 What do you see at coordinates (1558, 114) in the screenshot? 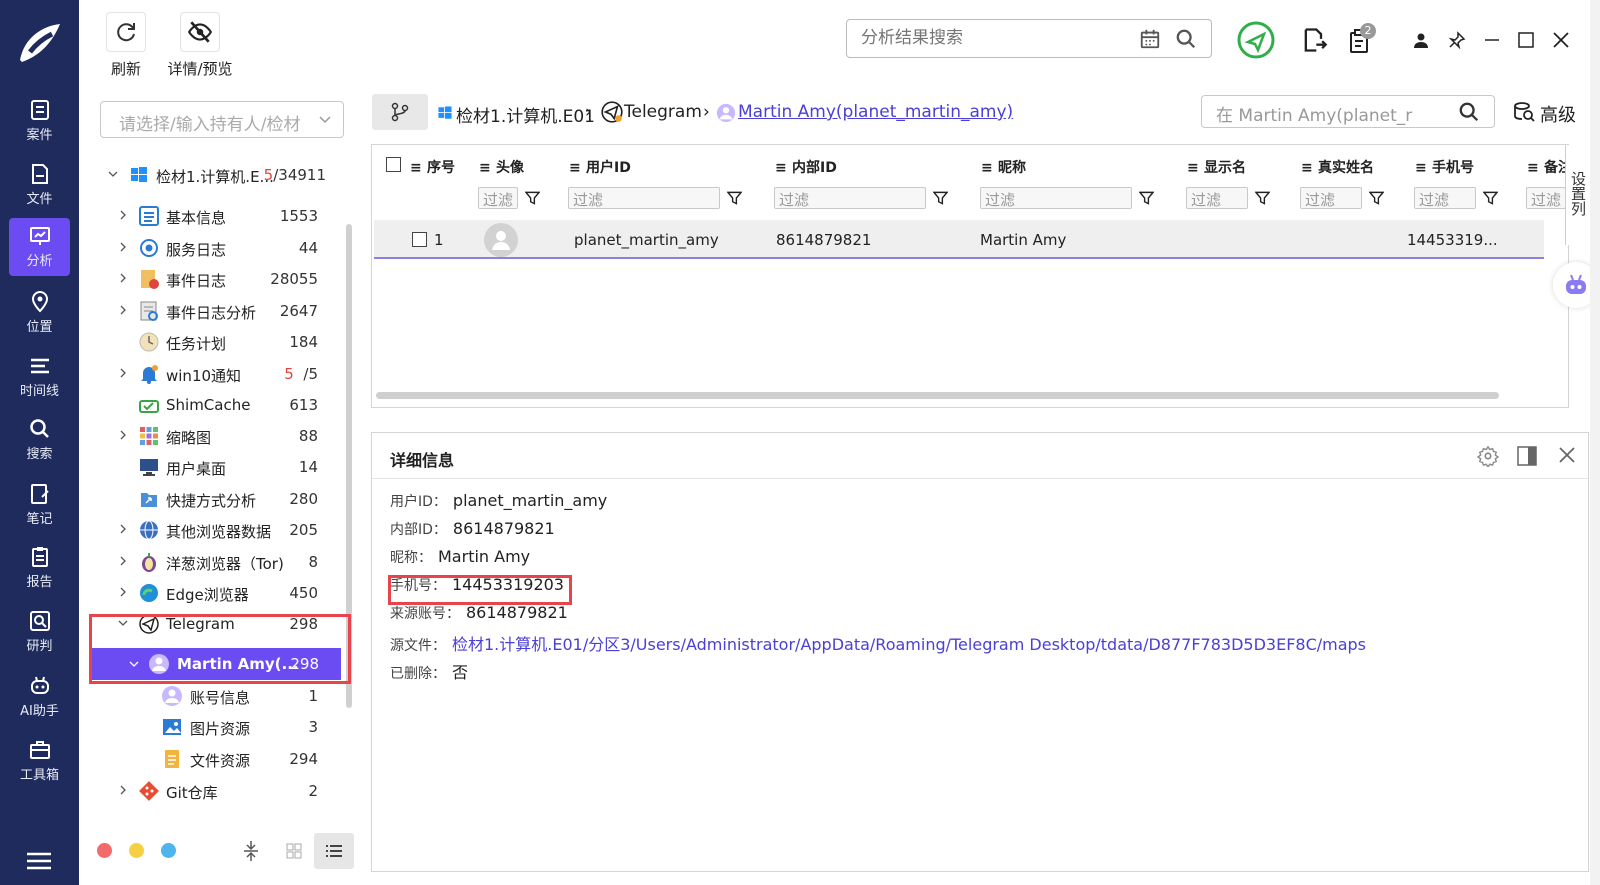
I see `advanced-label: 高级` at bounding box center [1558, 114].